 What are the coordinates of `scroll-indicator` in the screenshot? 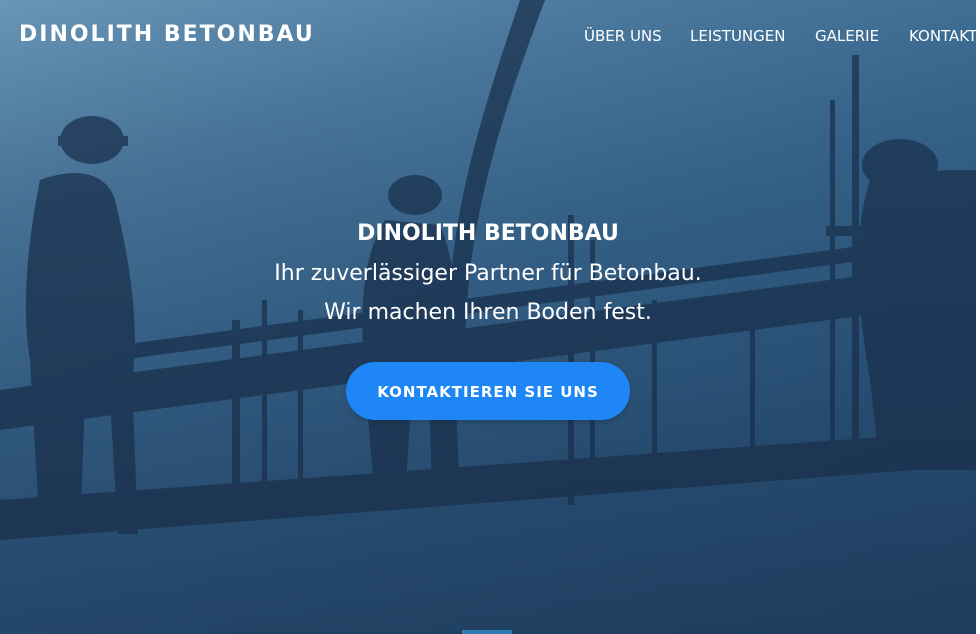 It's located at (487, 632).